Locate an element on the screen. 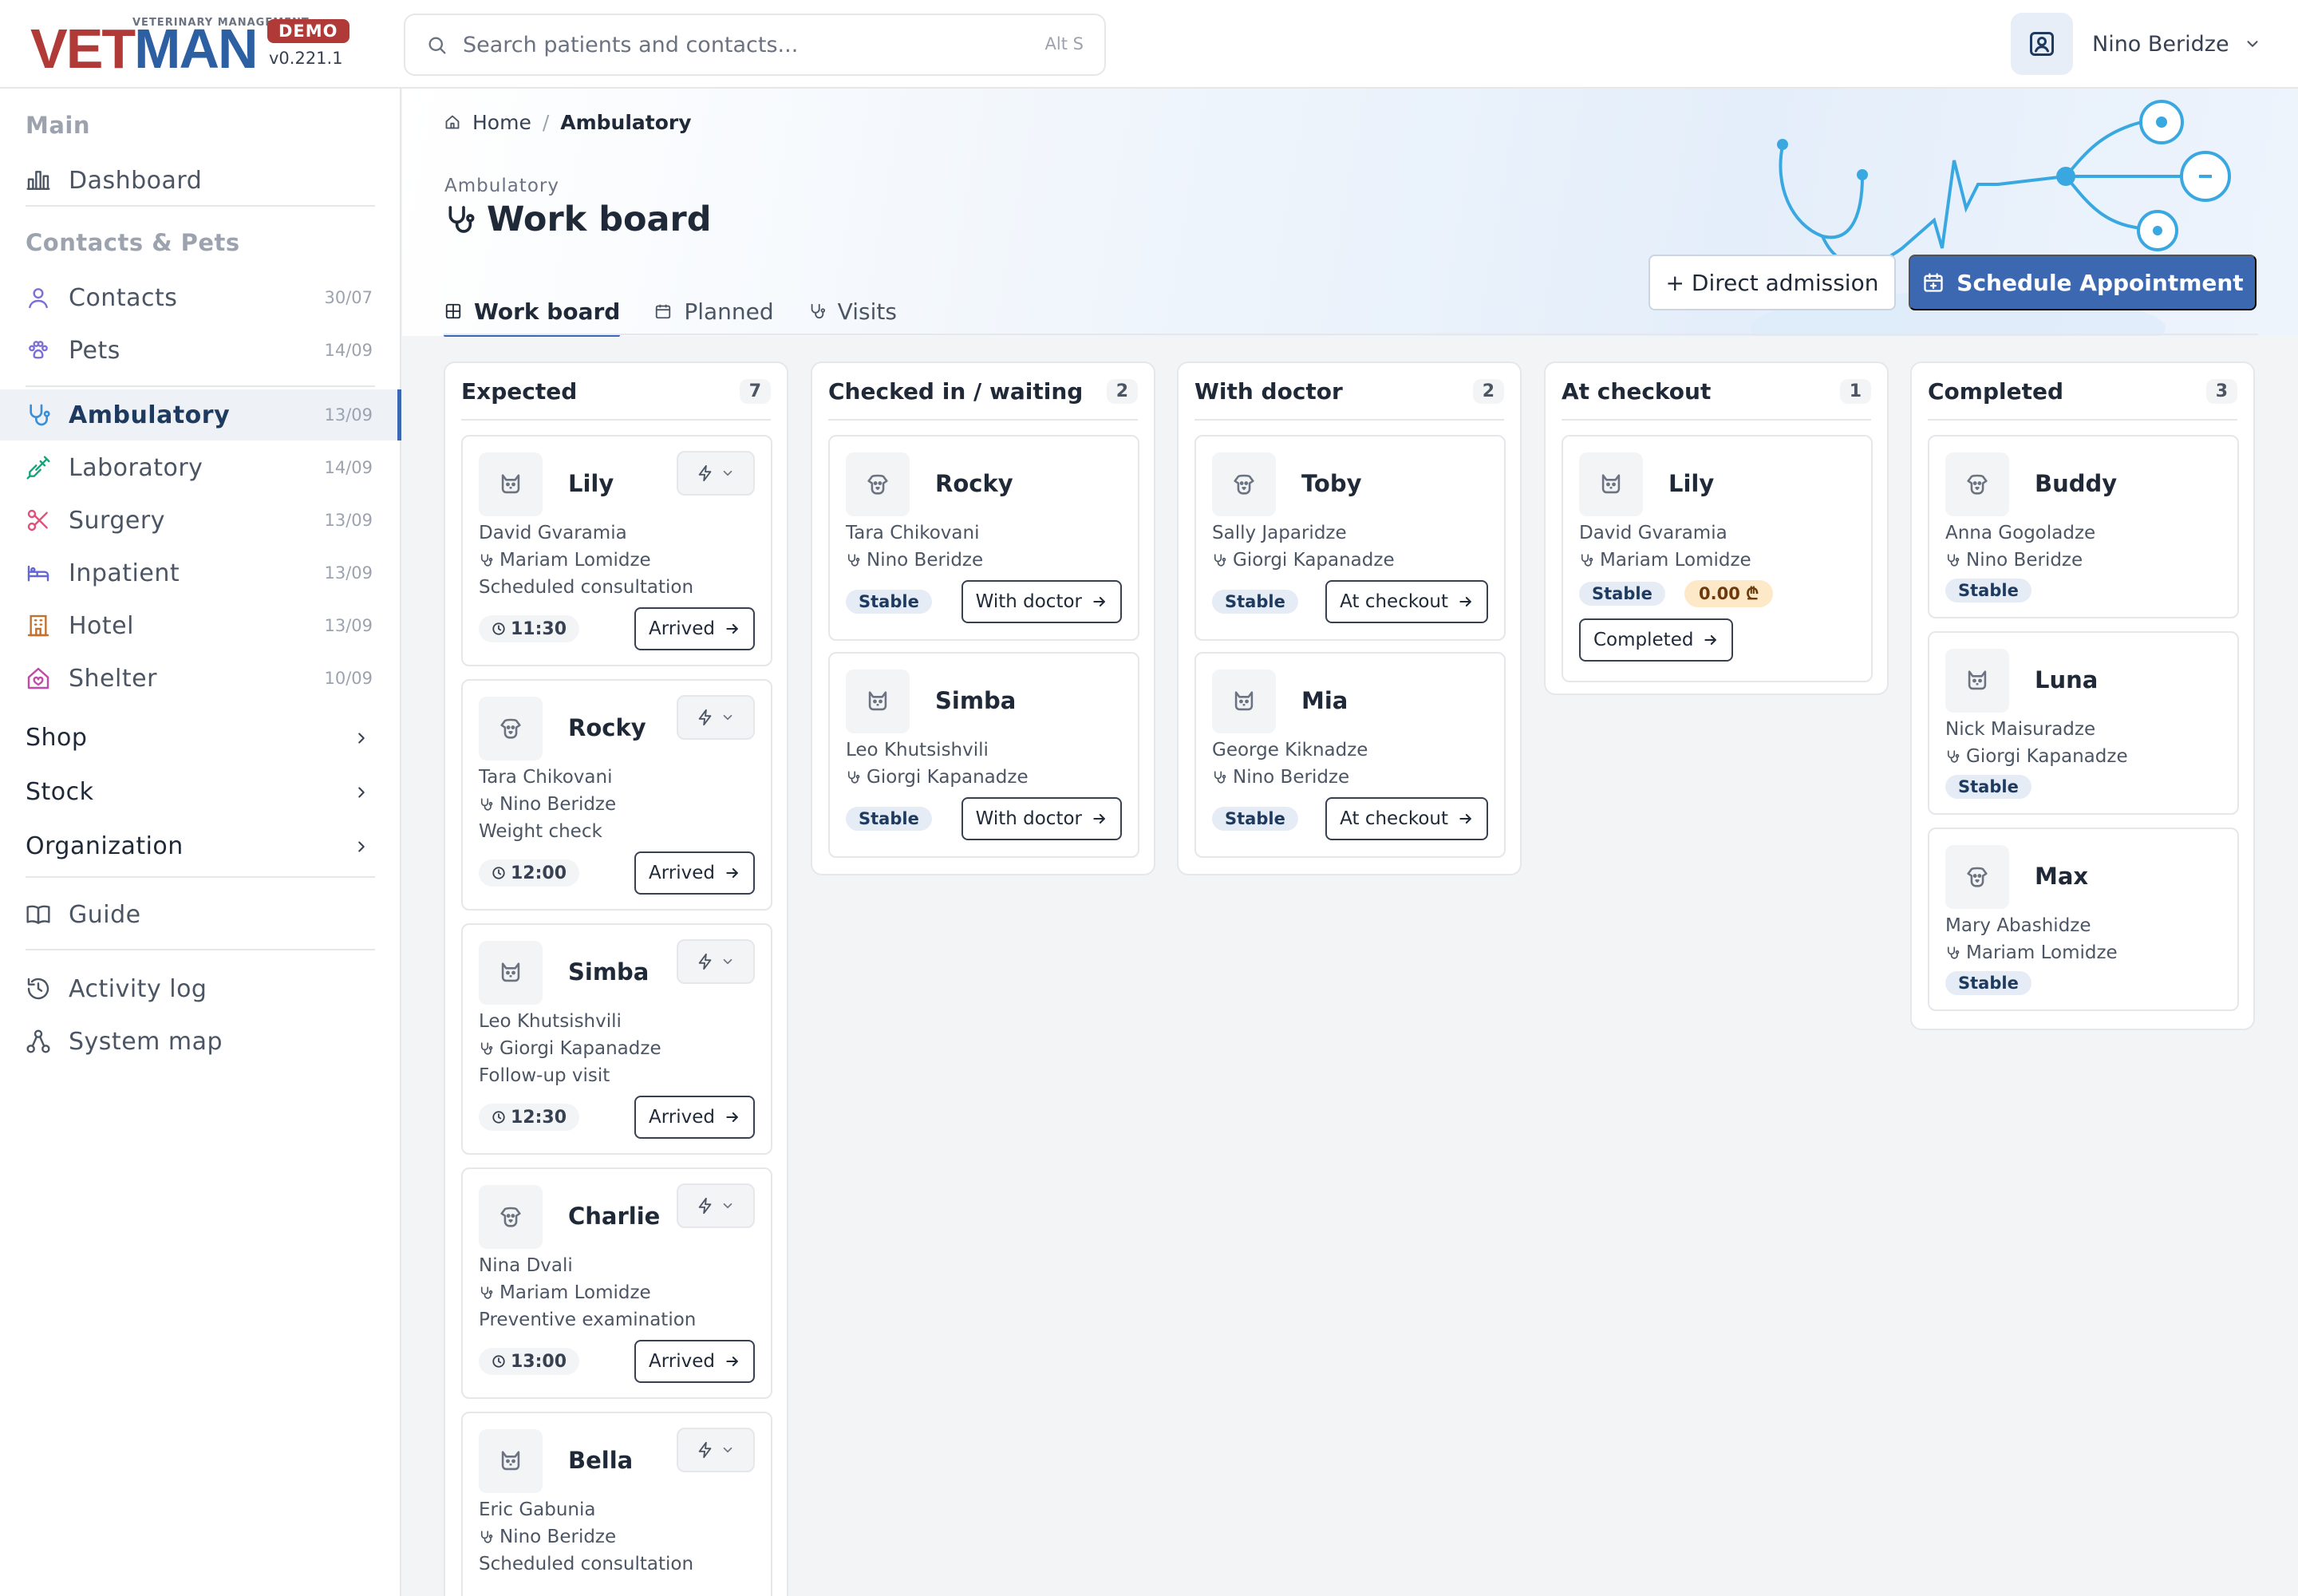 The height and width of the screenshot is (1596, 2298). tab-bar: Work board Planned Visits is located at coordinates (687, 312).